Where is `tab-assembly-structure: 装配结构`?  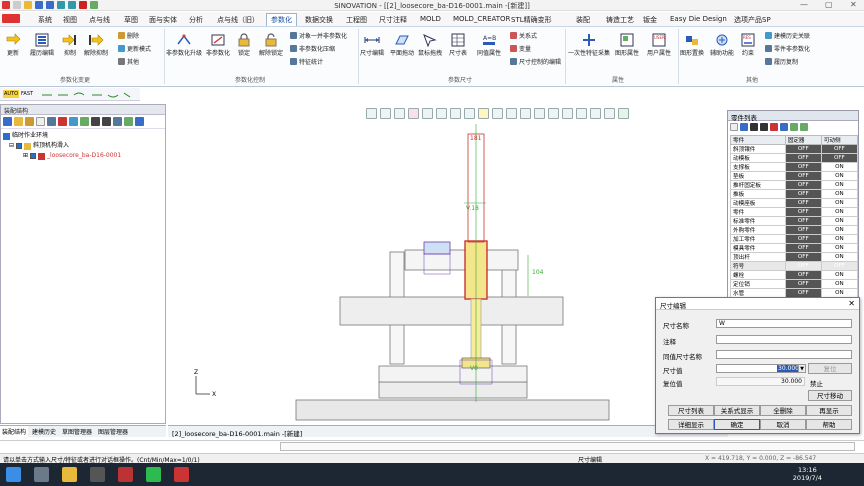 tab-assembly-structure: 装配结构 is located at coordinates (14, 431).